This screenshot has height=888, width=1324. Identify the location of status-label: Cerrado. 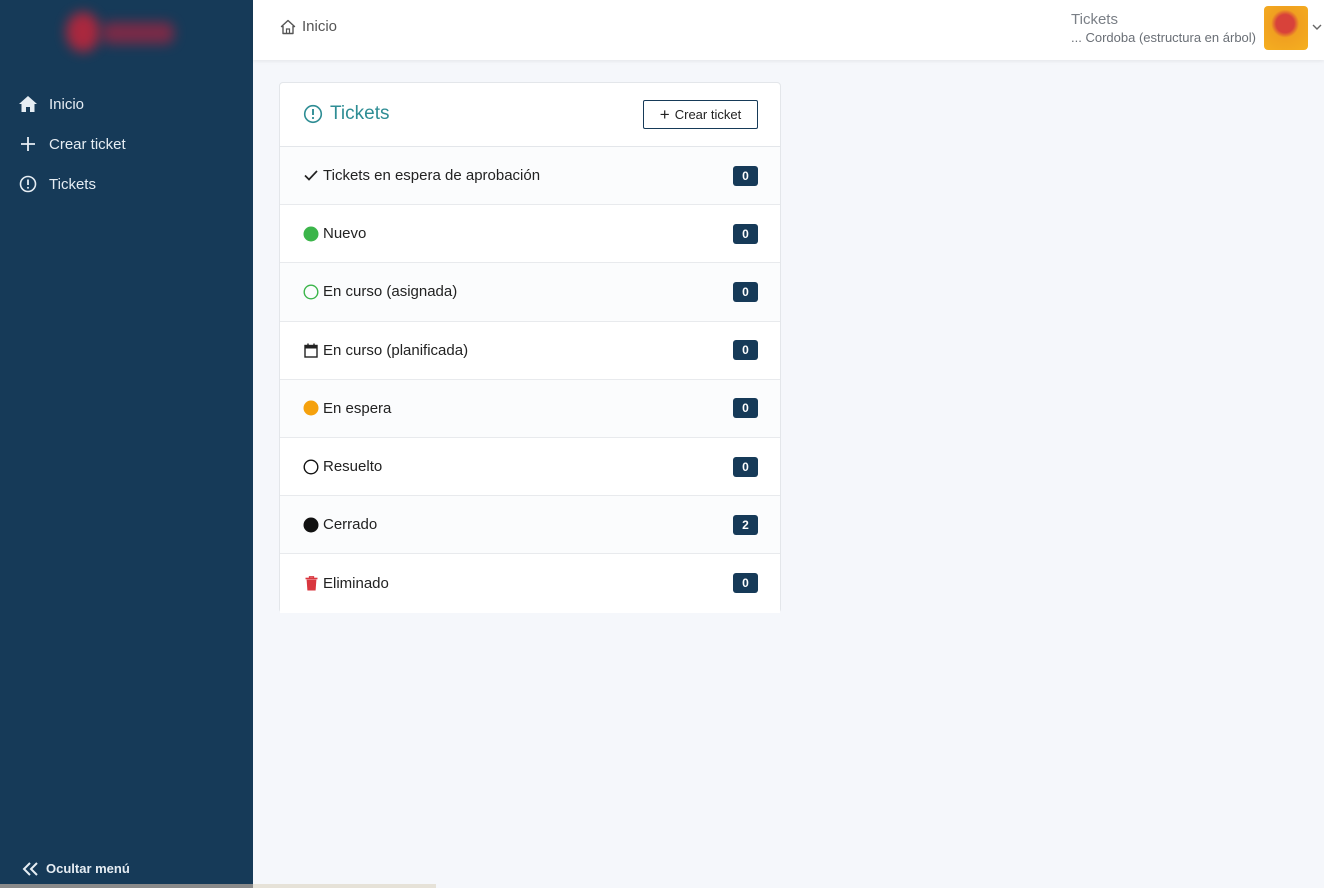
(350, 525).